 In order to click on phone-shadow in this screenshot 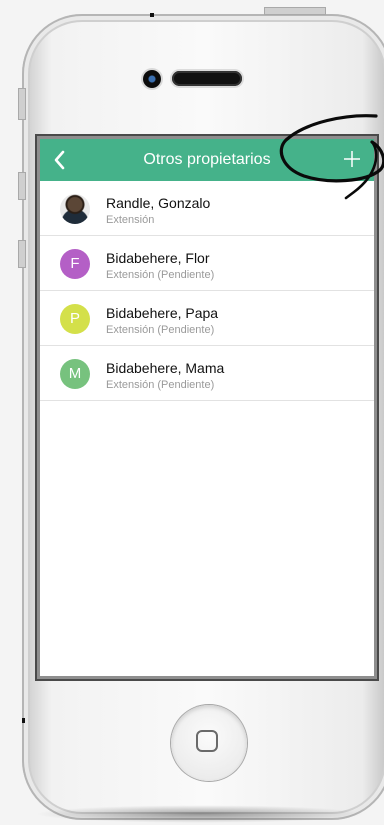, I will do `click(200, 814)`.